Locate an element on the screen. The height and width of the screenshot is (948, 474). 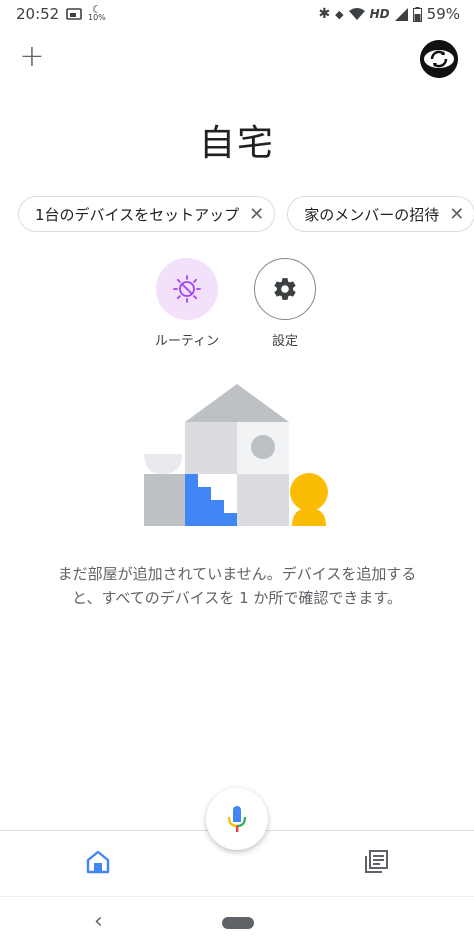
chip-label: 1台のデバイスをセットアップ is located at coordinates (137, 214).